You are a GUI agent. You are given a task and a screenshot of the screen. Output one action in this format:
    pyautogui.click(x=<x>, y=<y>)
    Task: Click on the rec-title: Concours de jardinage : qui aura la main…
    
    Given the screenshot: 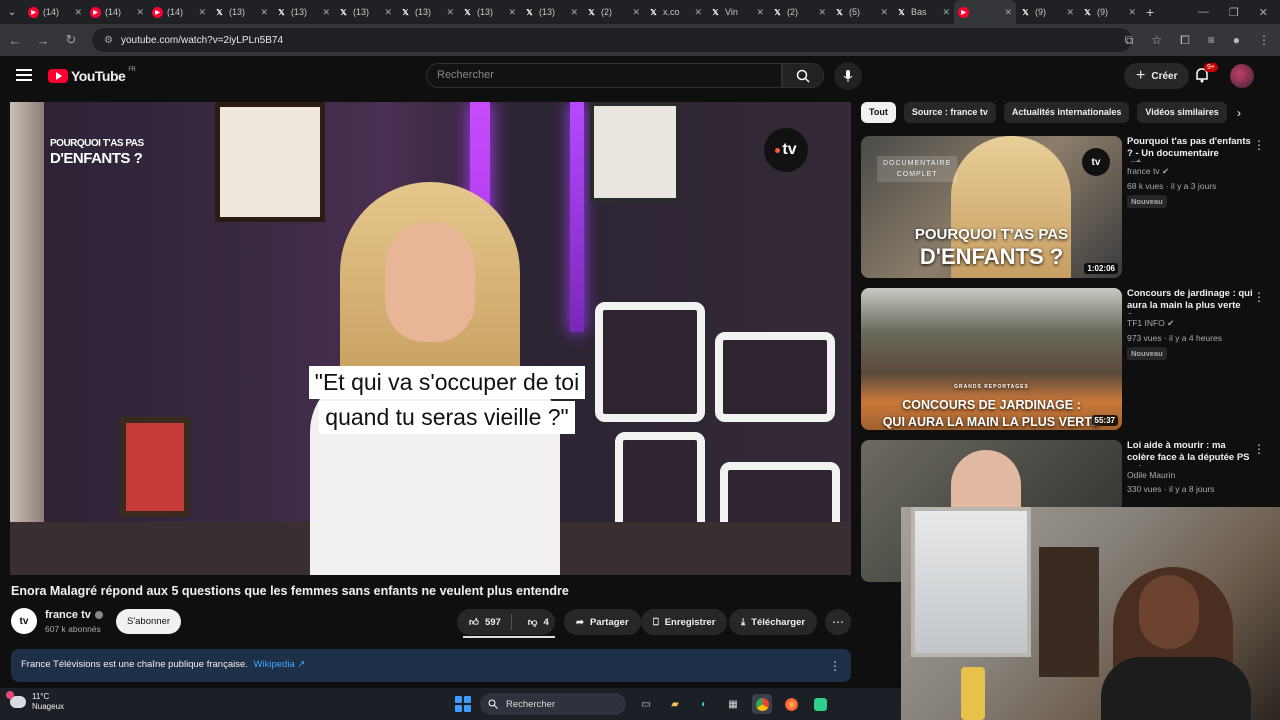 What is the action you would take?
    pyautogui.click(x=1190, y=301)
    